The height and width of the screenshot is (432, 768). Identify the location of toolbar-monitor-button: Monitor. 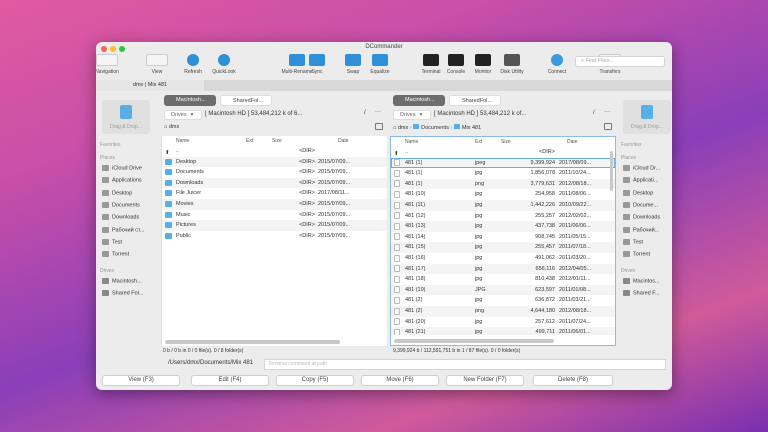
(483, 64).